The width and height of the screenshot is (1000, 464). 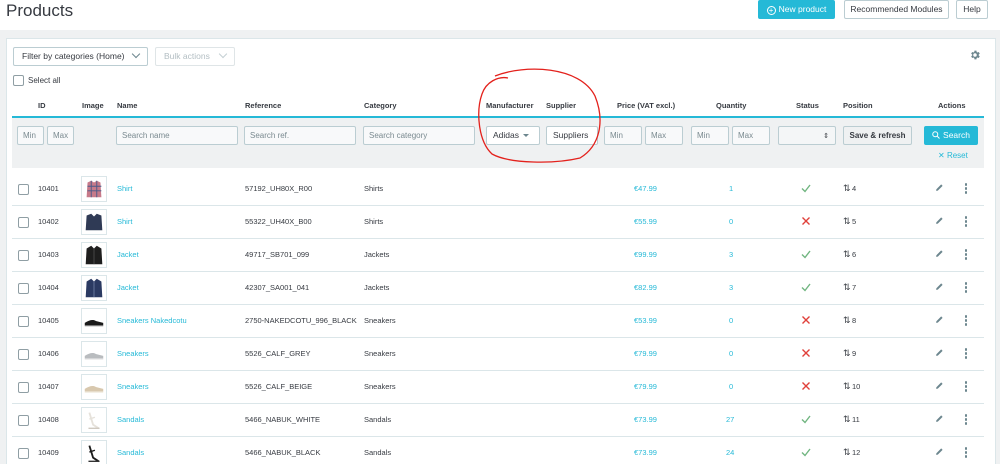 What do you see at coordinates (130, 419) in the screenshot?
I see `product-name-link: Sandals` at bounding box center [130, 419].